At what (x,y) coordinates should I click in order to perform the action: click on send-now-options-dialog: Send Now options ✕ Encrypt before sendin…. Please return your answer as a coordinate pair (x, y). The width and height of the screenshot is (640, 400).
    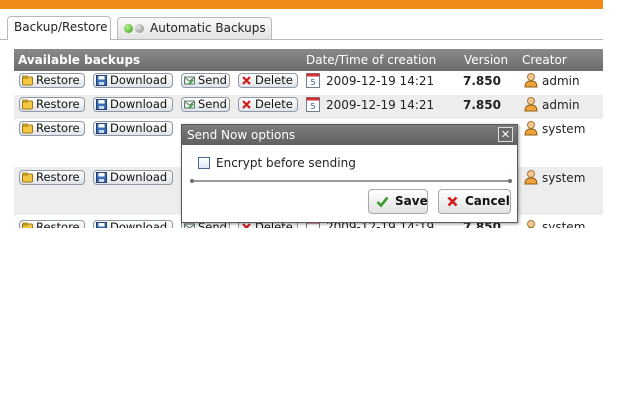
    Looking at the image, I should click on (349, 173).